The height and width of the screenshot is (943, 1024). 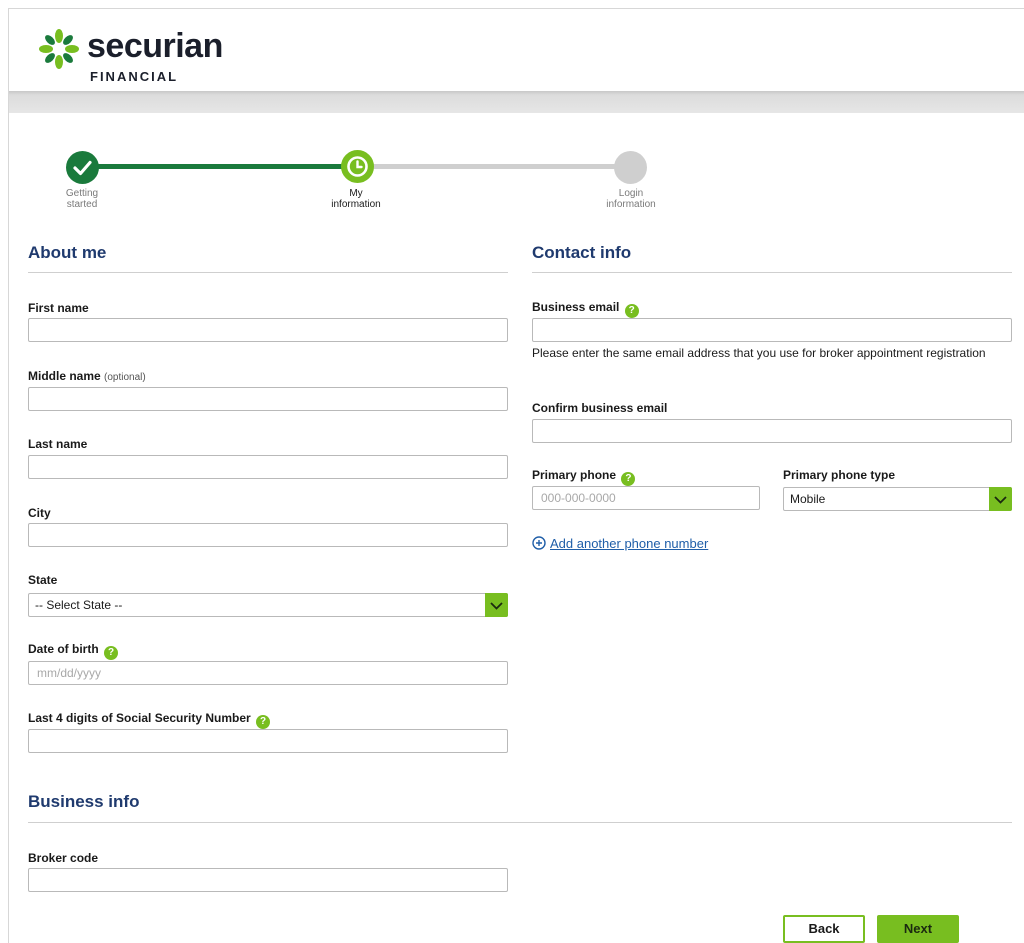 I want to click on phone-type-select: Mobile, so click(x=897, y=499).